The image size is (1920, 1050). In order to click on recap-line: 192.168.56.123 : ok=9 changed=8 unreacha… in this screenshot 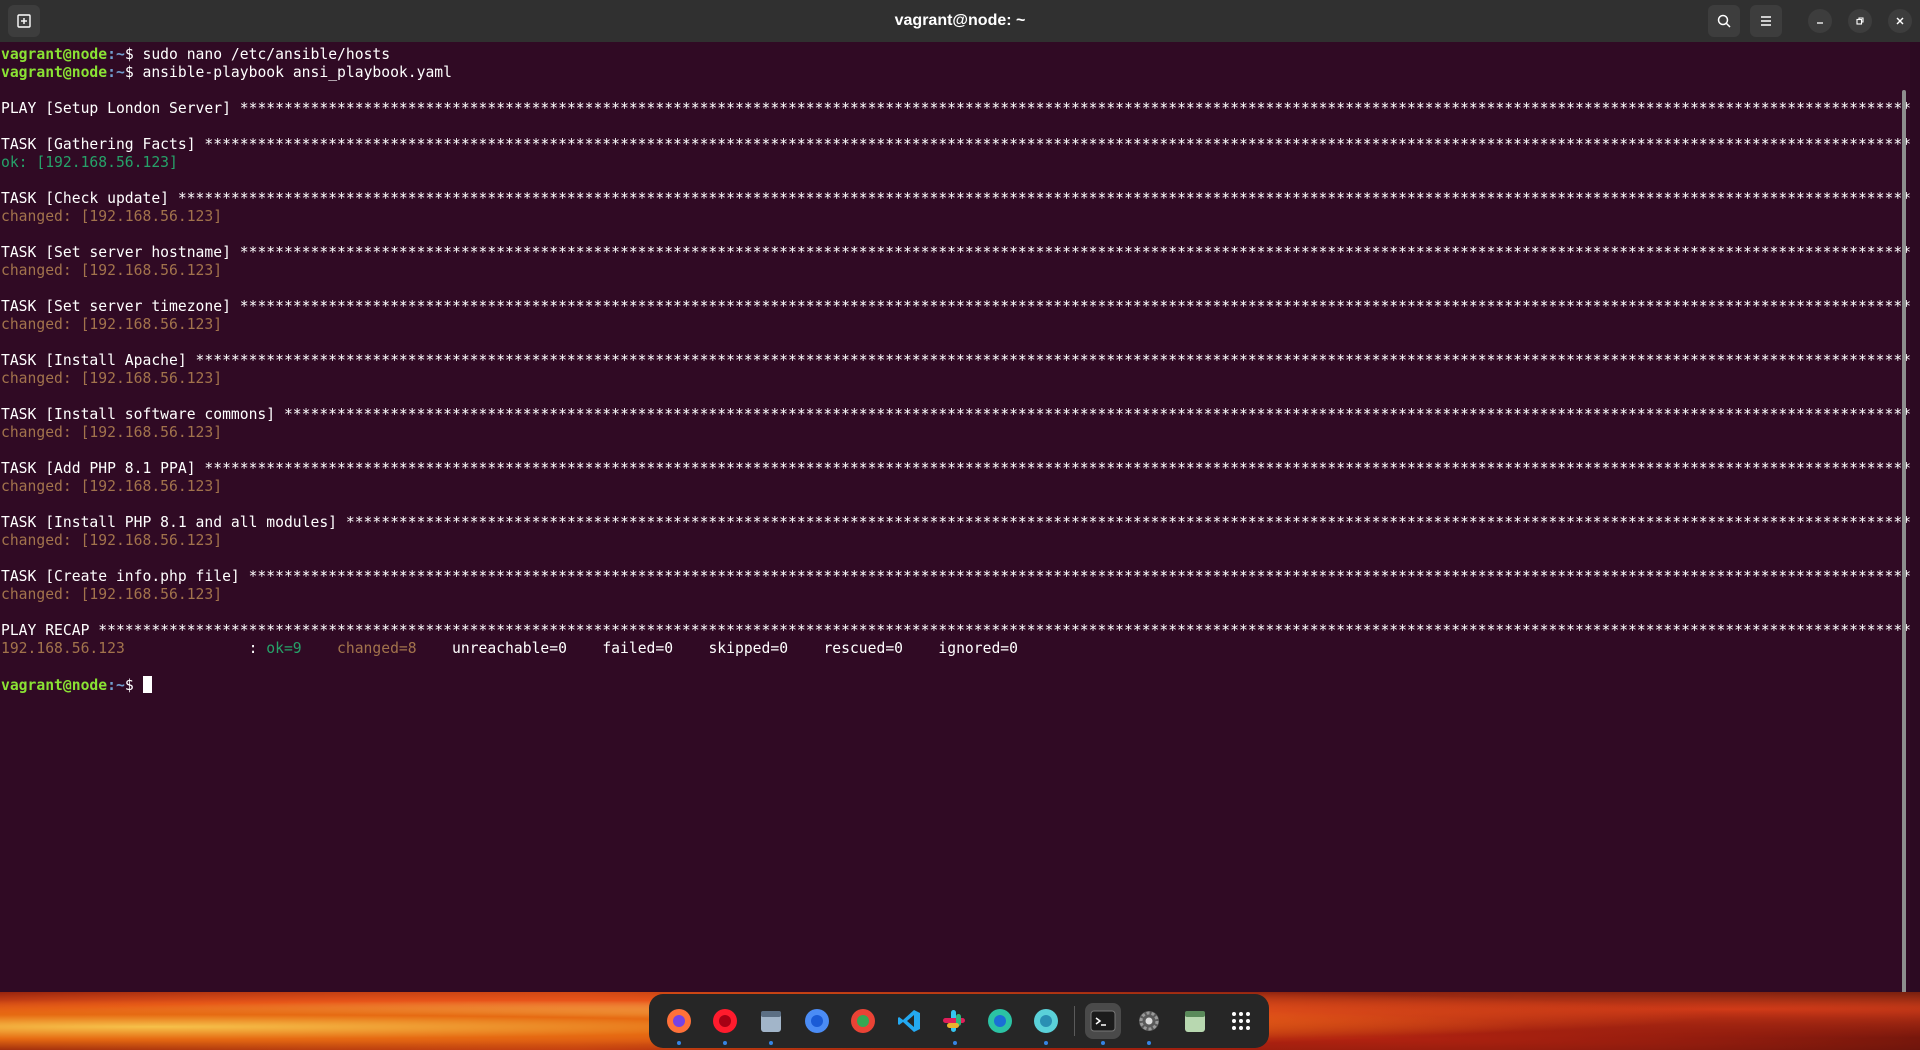, I will do `click(509, 648)`.